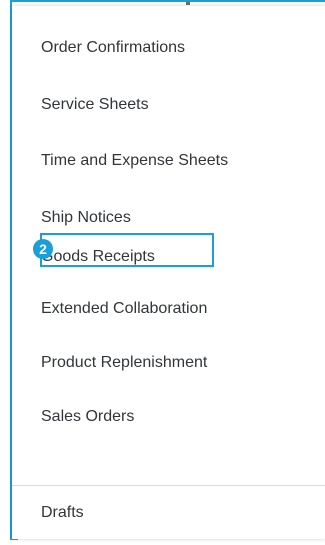 This screenshot has height=545, width=325. What do you see at coordinates (168, 309) in the screenshot?
I see `menu-item-extended-collaboration: Extended Collaboration` at bounding box center [168, 309].